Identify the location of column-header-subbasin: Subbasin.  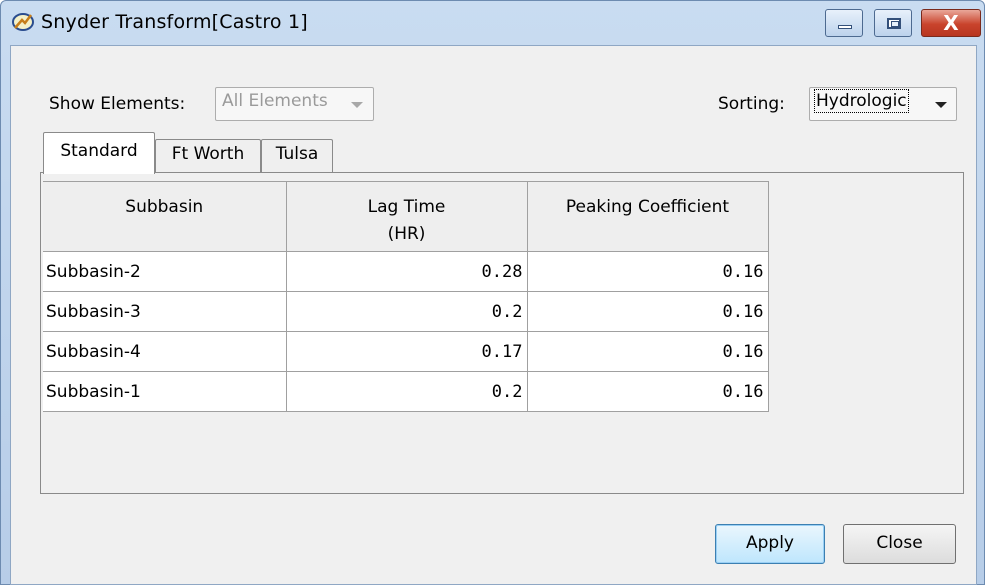
(165, 216).